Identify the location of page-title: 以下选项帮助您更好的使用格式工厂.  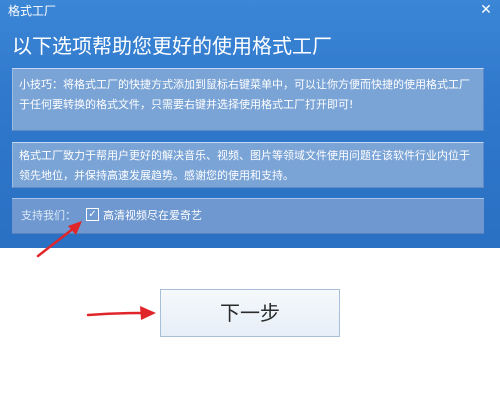
(172, 46).